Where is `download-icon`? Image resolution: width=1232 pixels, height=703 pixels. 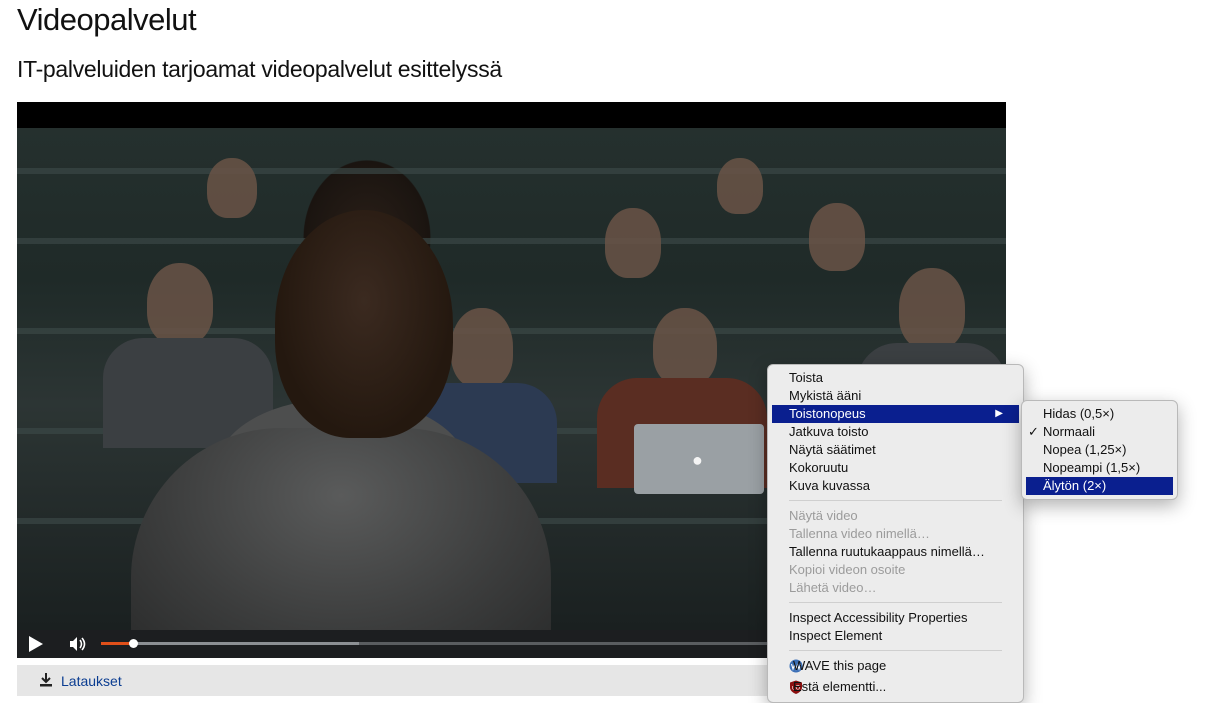
download-icon is located at coordinates (46, 680).